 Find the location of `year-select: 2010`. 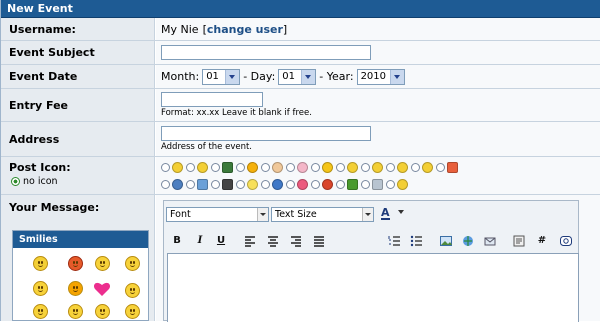

year-select: 2010 is located at coordinates (380, 76).